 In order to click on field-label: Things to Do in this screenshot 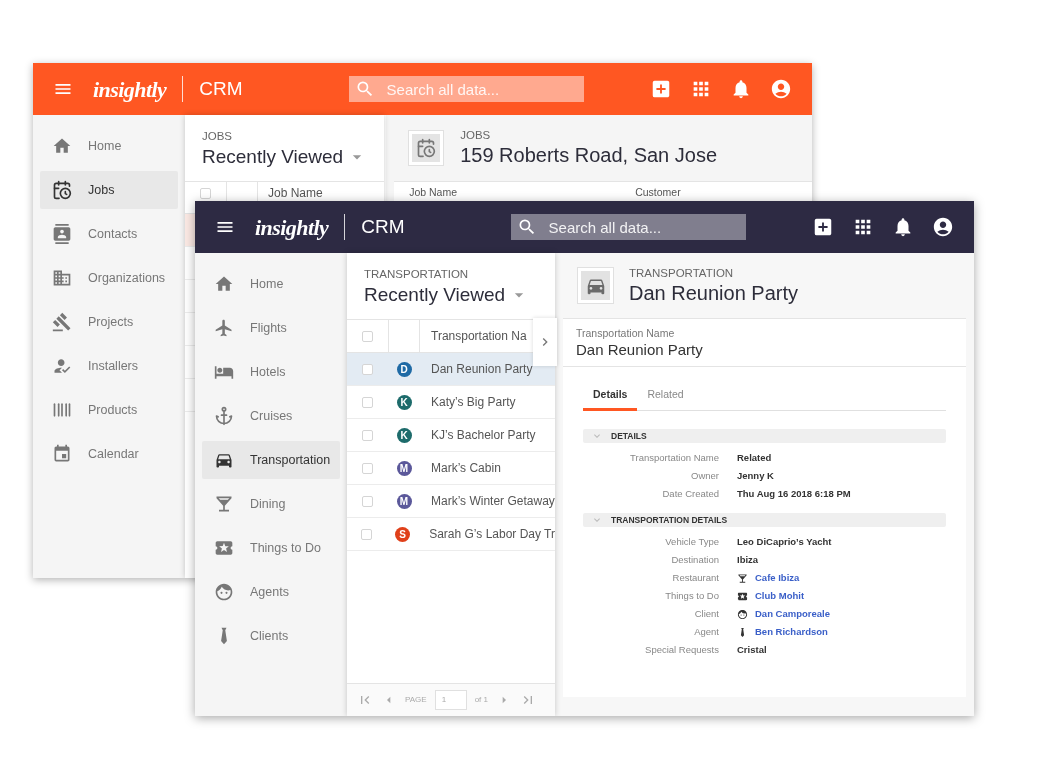, I will do `click(691, 595)`.